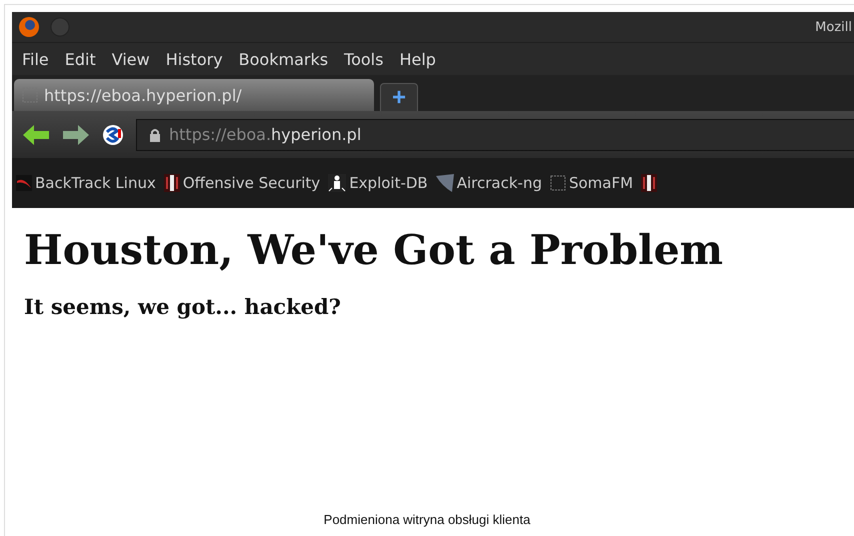  Describe the element at coordinates (29, 27) in the screenshot. I see `firefox-logo-icon` at that location.